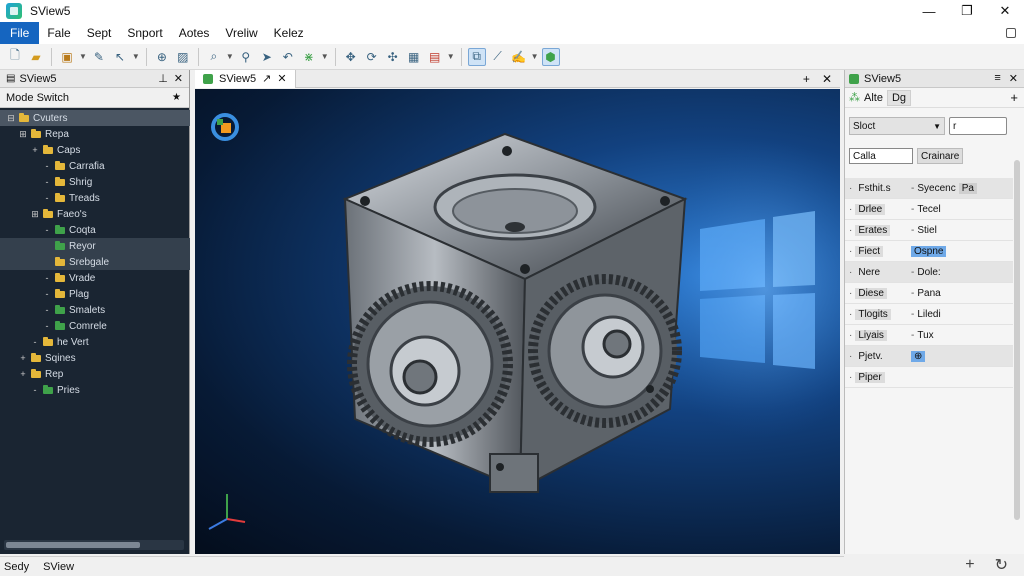 The height and width of the screenshot is (576, 1024). What do you see at coordinates (95, 230) in the screenshot?
I see `tree-item: - Coqta` at bounding box center [95, 230].